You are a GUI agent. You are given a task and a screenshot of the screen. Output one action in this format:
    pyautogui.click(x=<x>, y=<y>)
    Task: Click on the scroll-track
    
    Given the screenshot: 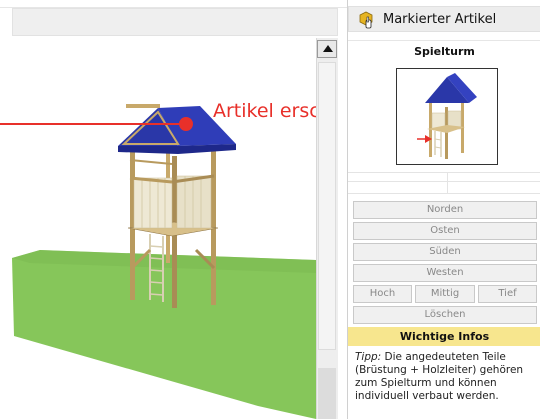 What is the action you would take?
    pyautogui.click(x=327, y=393)
    